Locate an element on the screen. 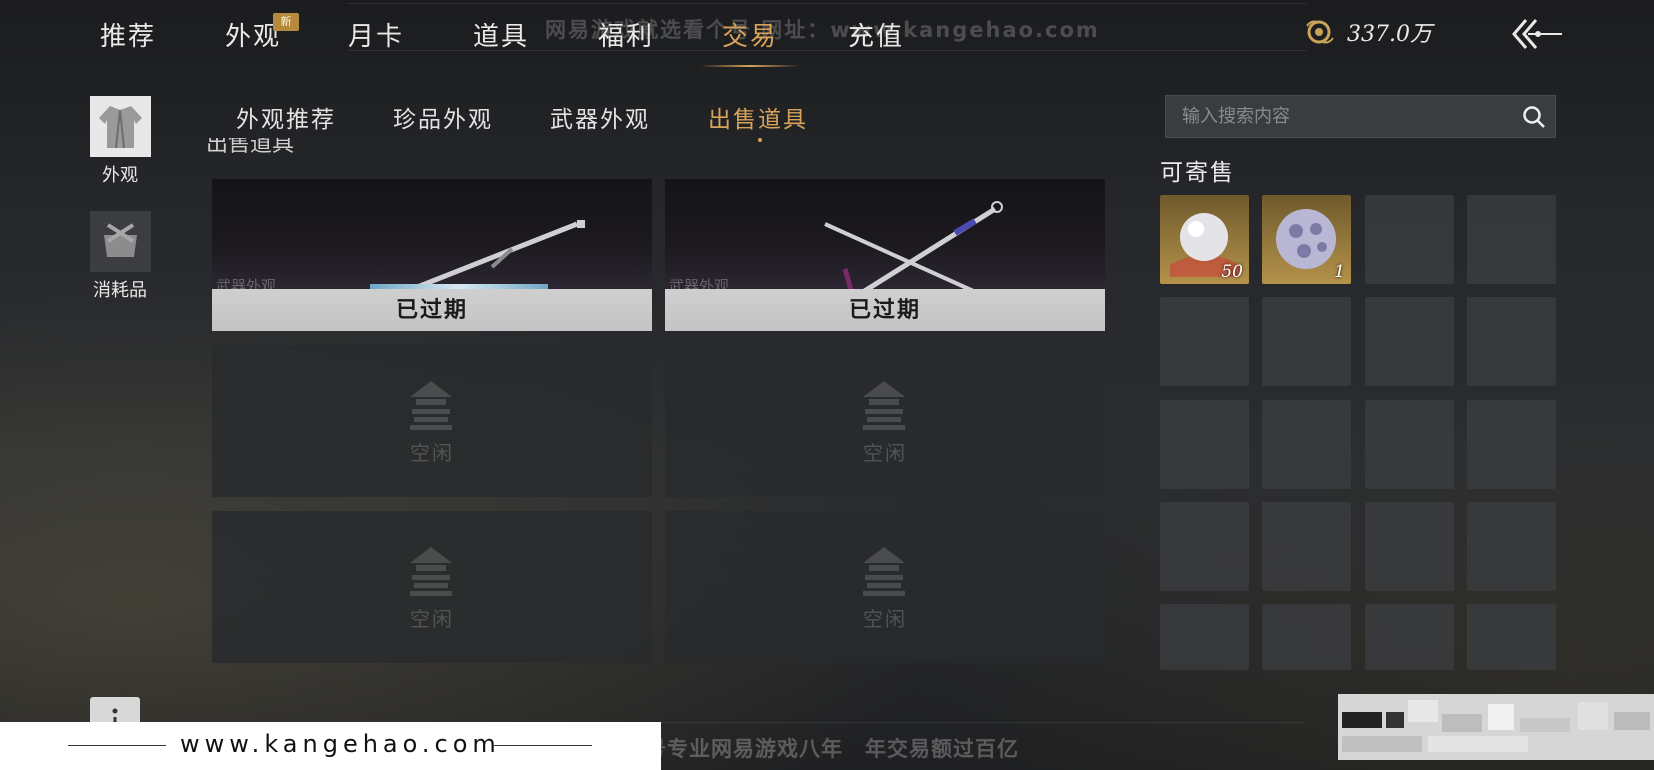 The image size is (1654, 770). package-icon is located at coordinates (120, 241).